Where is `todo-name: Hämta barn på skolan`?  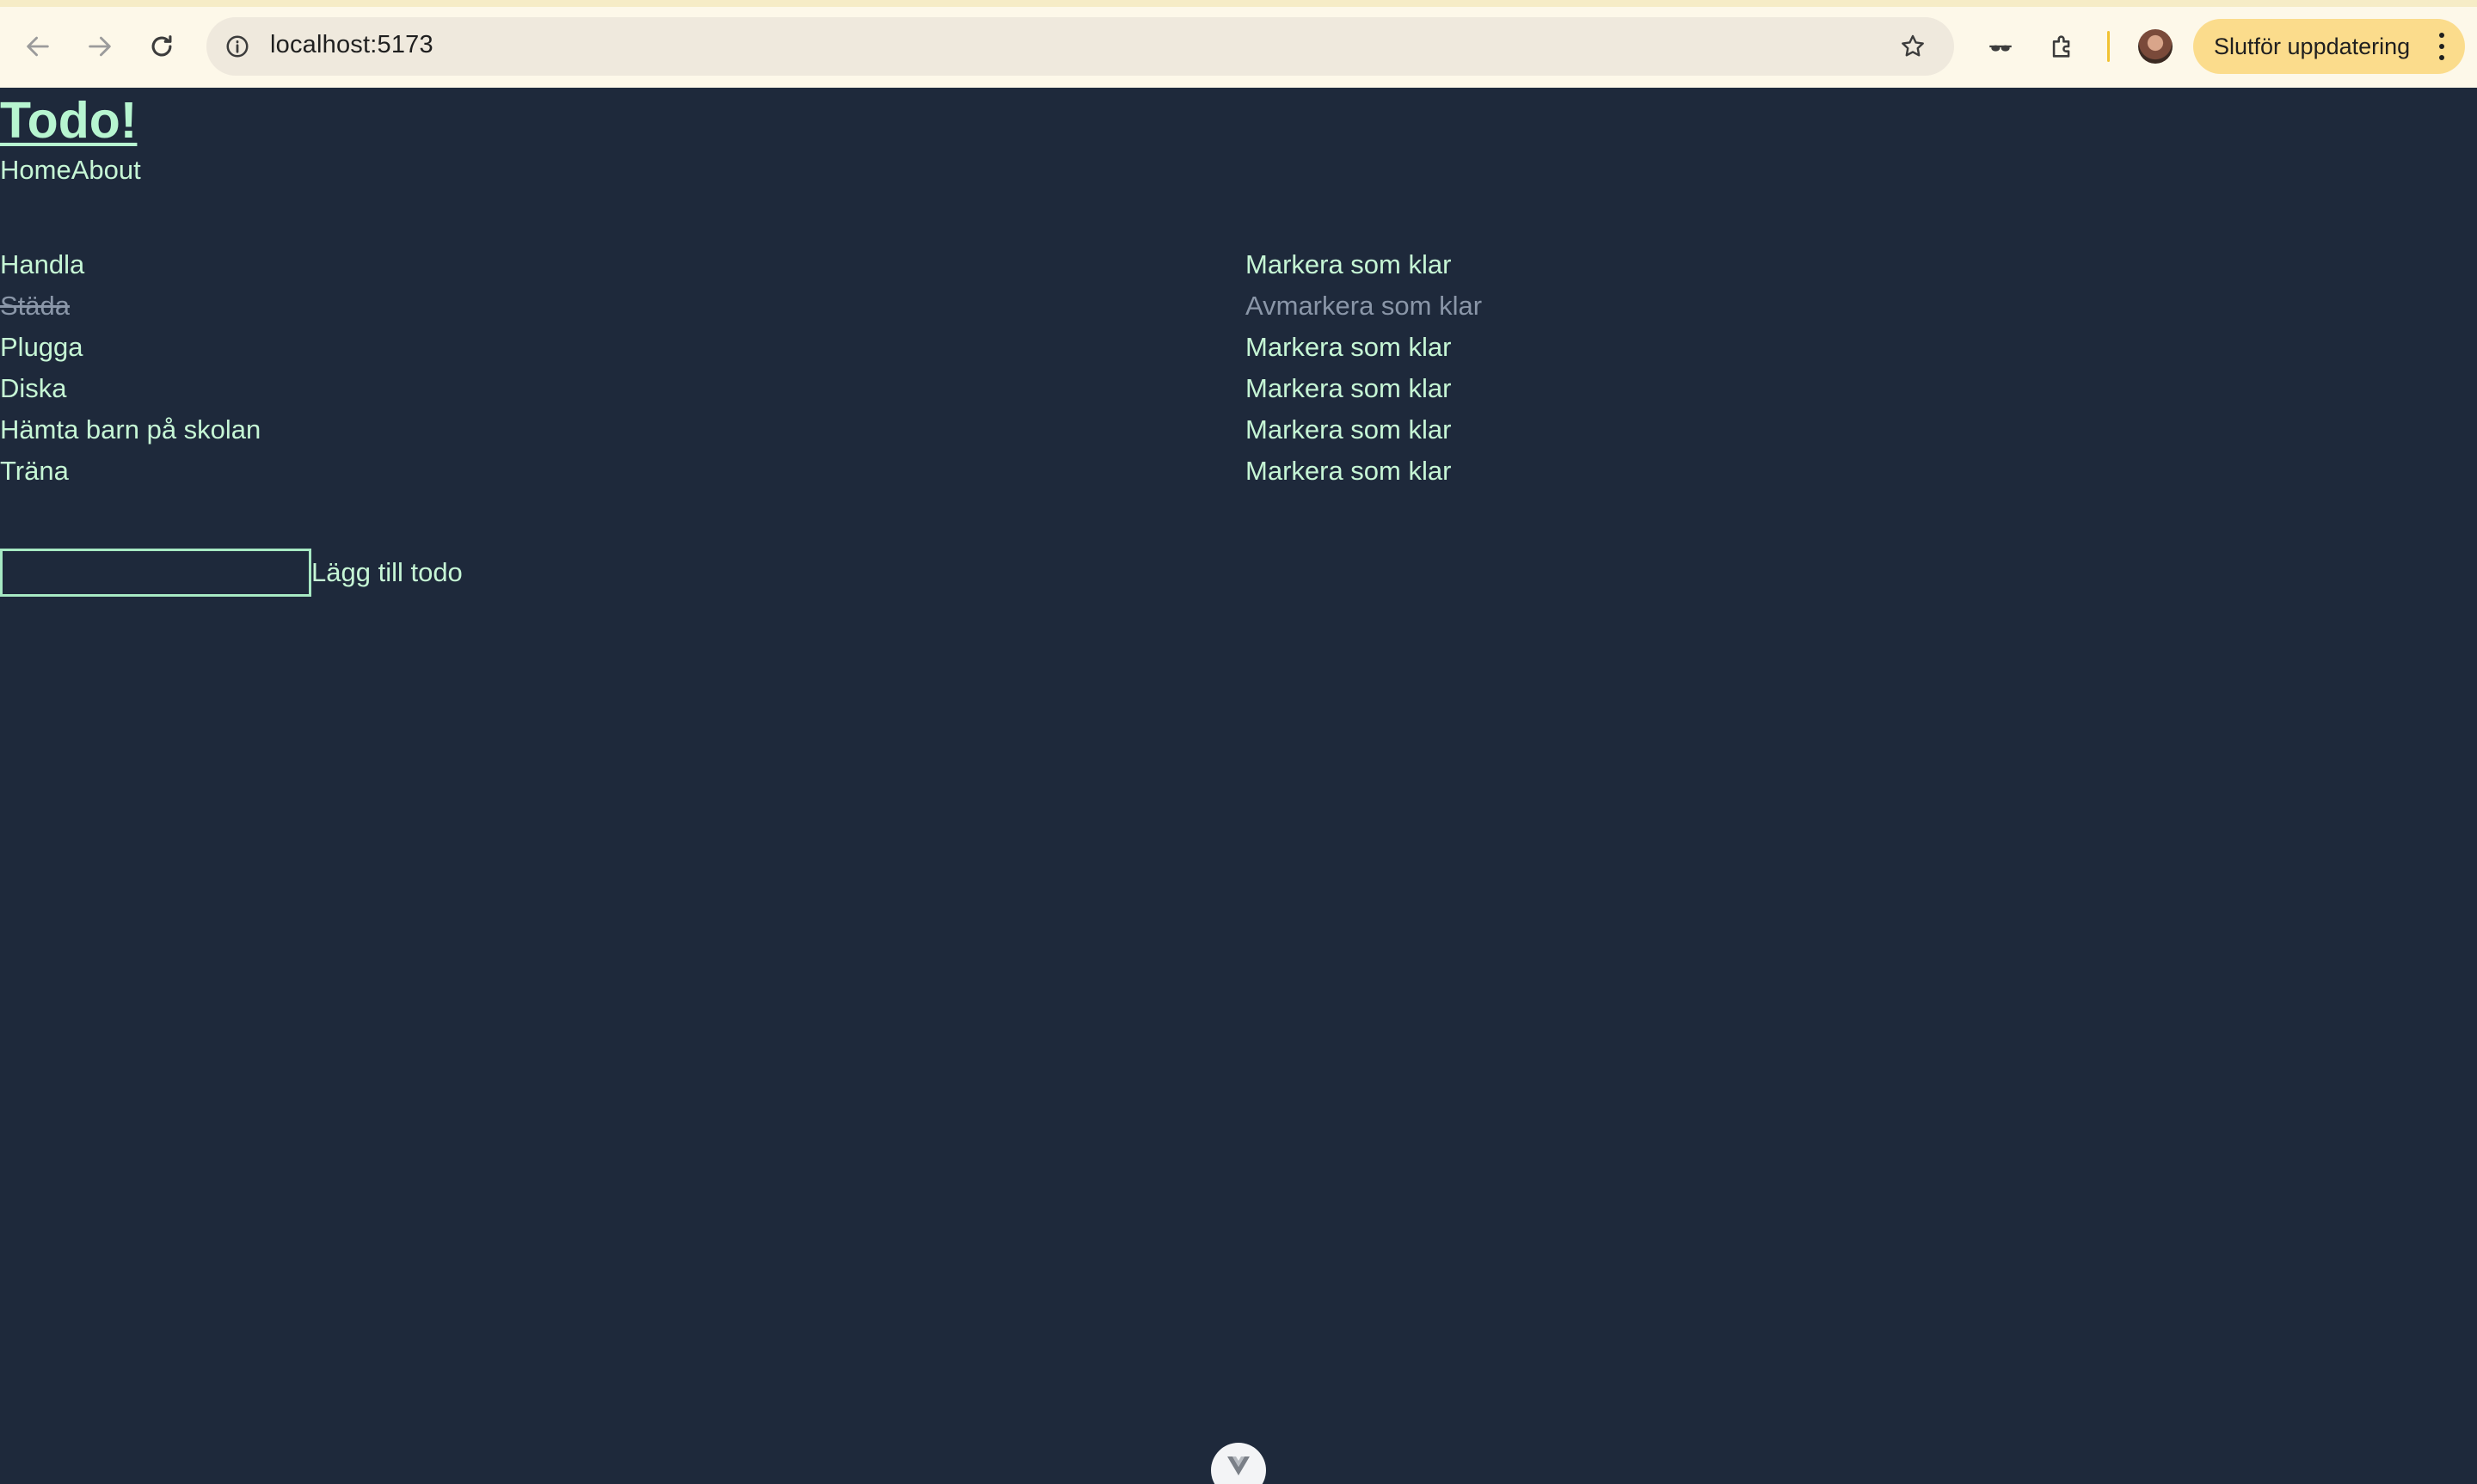
todo-name: Hämta barn på skolan is located at coordinates (130, 429).